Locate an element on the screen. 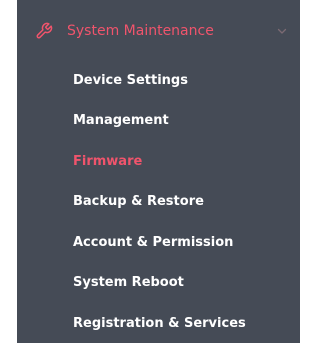  submenu-item-registration-services: Registration & Services is located at coordinates (158, 323).